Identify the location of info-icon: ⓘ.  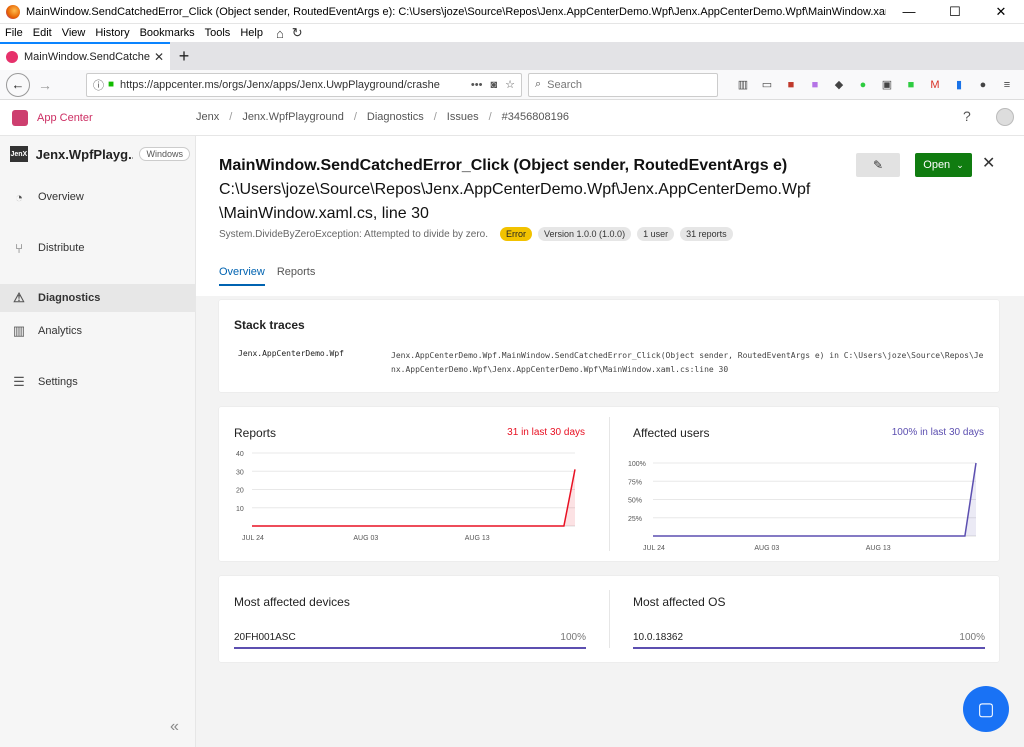
(98, 85).